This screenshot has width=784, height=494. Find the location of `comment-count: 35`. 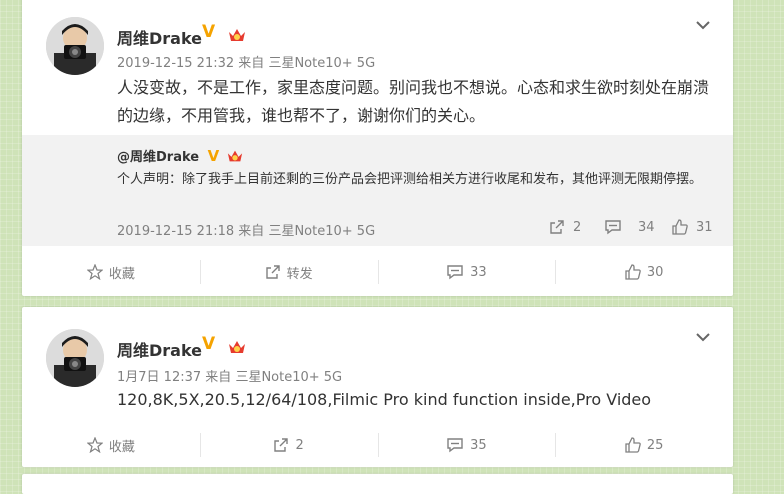

comment-count: 35 is located at coordinates (478, 445).